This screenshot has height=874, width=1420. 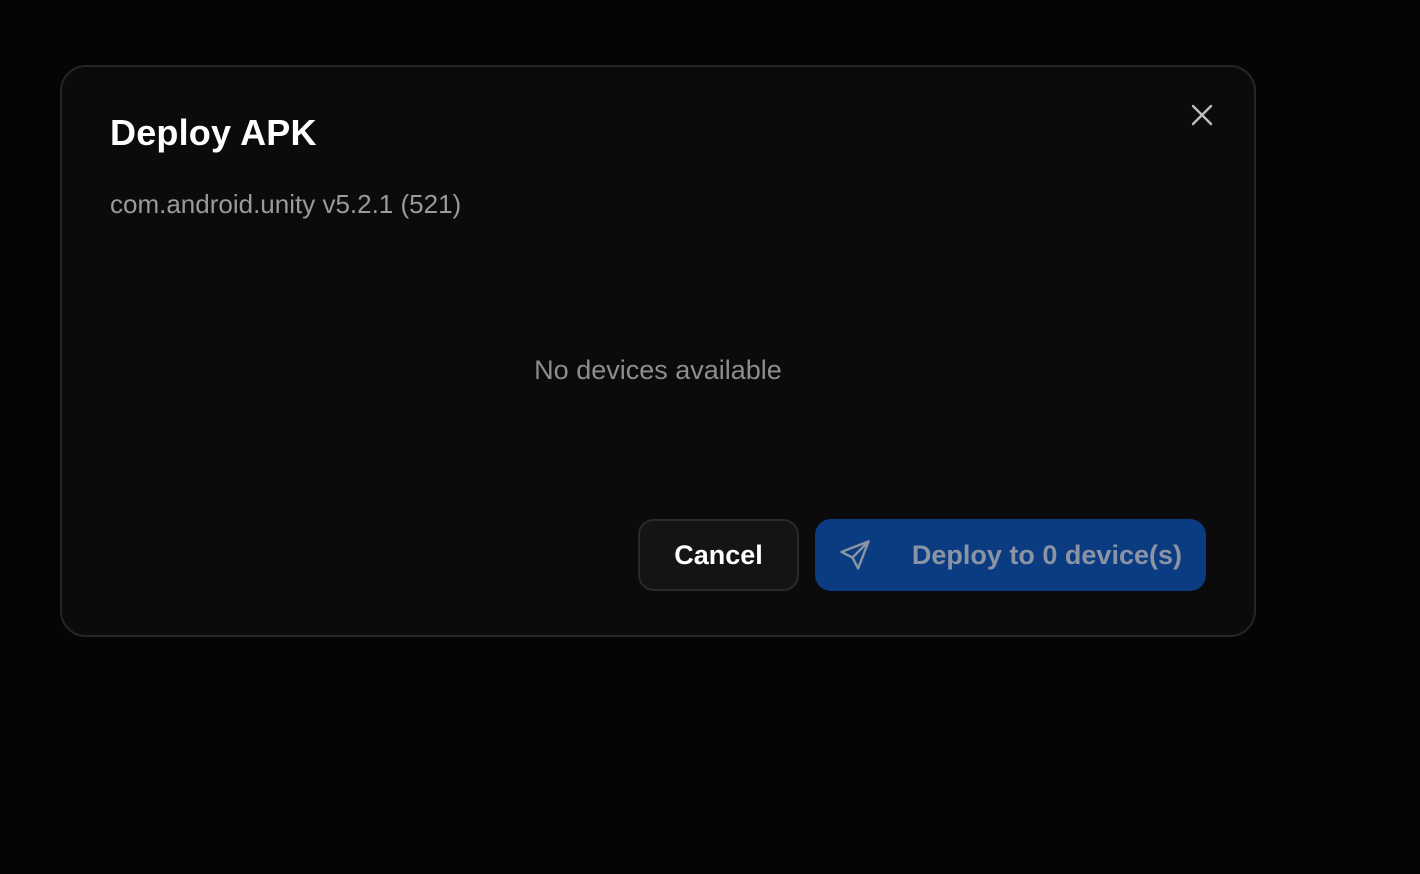 What do you see at coordinates (855, 555) in the screenshot?
I see `send-icon` at bounding box center [855, 555].